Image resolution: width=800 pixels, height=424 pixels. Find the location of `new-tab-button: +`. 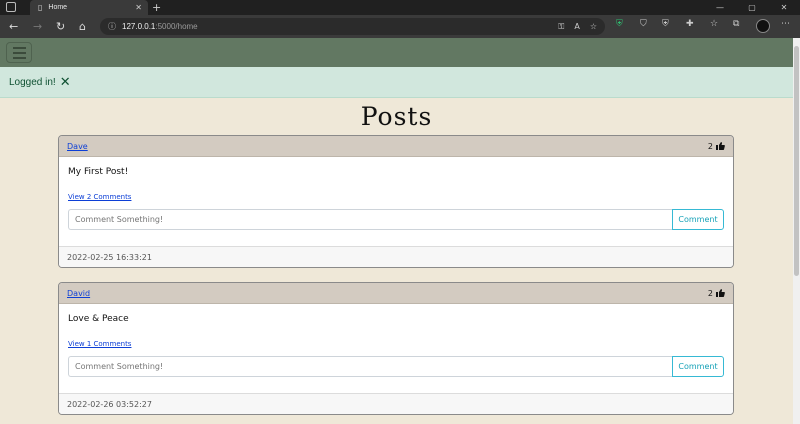

new-tab-button: + is located at coordinates (156, 7).